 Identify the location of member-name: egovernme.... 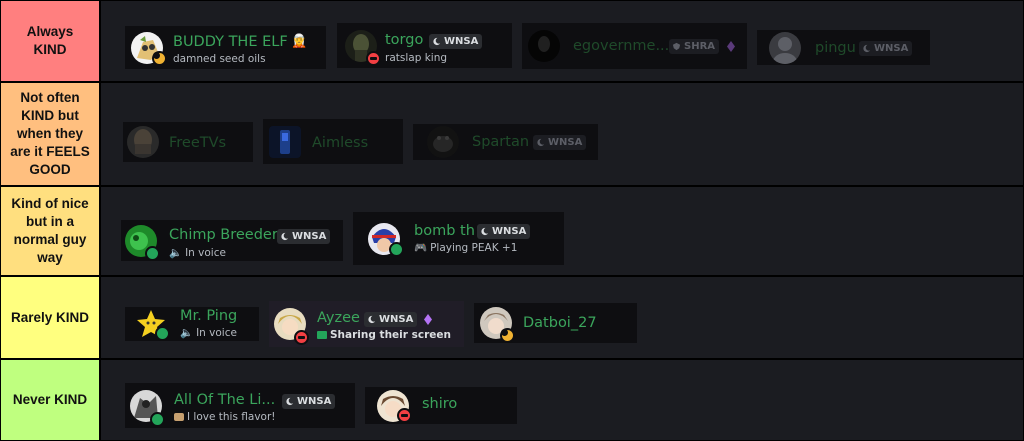
(621, 46).